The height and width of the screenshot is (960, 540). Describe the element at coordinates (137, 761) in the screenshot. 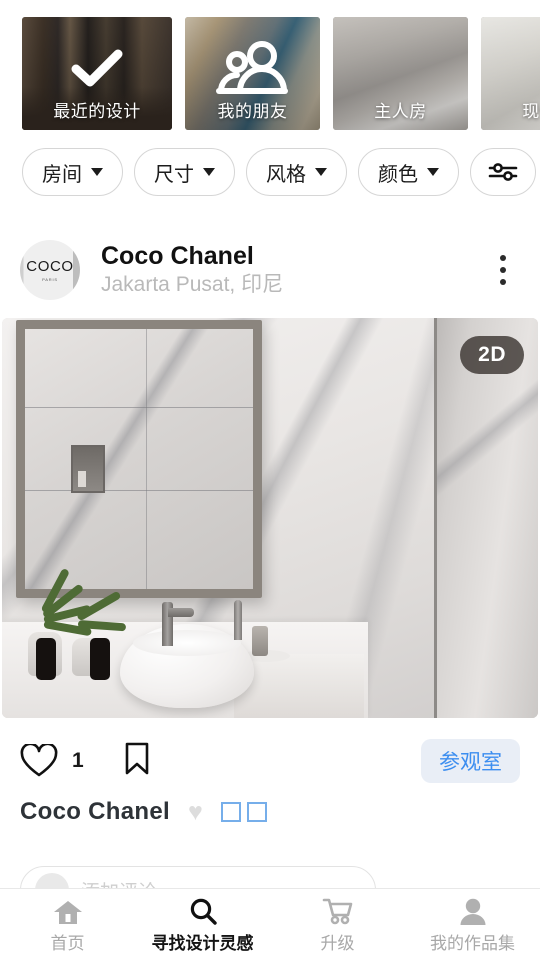

I see `bookmark-outline-icon` at that location.